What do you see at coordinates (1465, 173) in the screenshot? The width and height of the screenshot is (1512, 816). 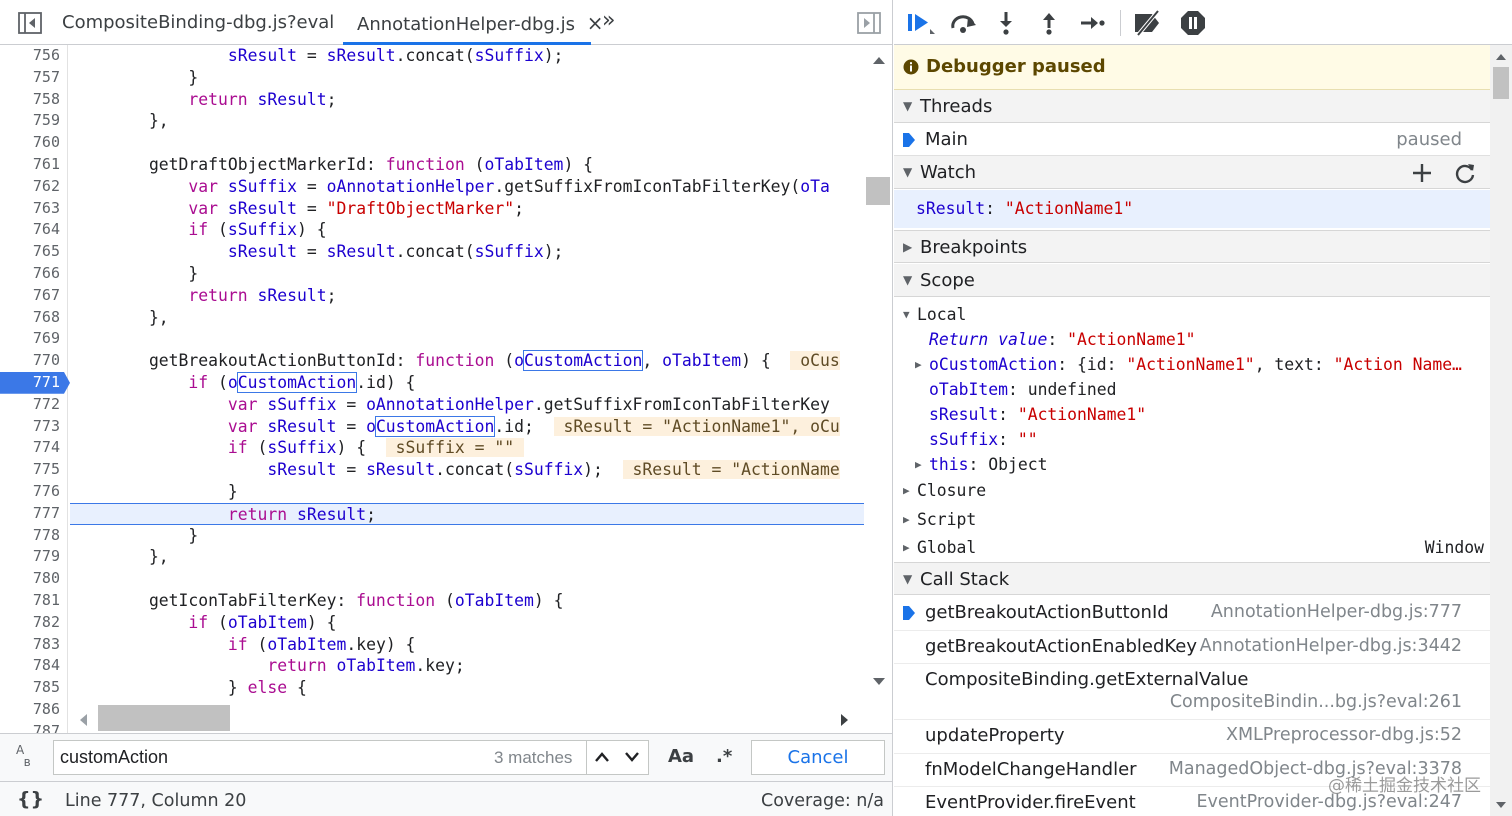 I see `refresh-watch-icon` at bounding box center [1465, 173].